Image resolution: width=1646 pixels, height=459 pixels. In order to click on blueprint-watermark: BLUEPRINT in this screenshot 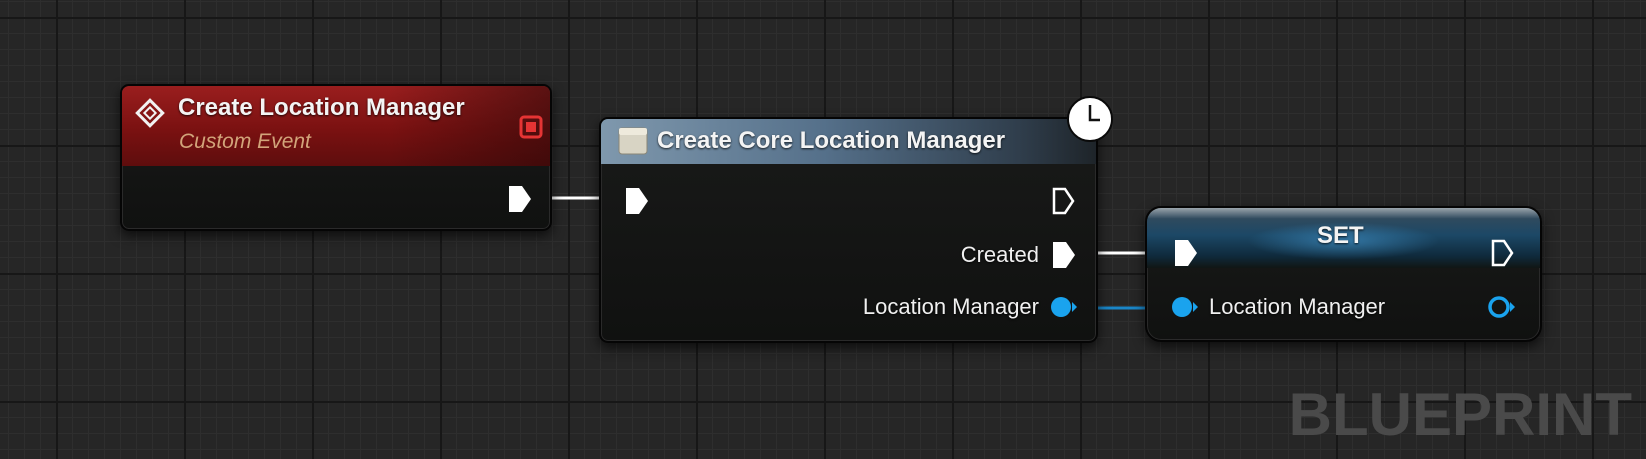, I will do `click(1460, 414)`.